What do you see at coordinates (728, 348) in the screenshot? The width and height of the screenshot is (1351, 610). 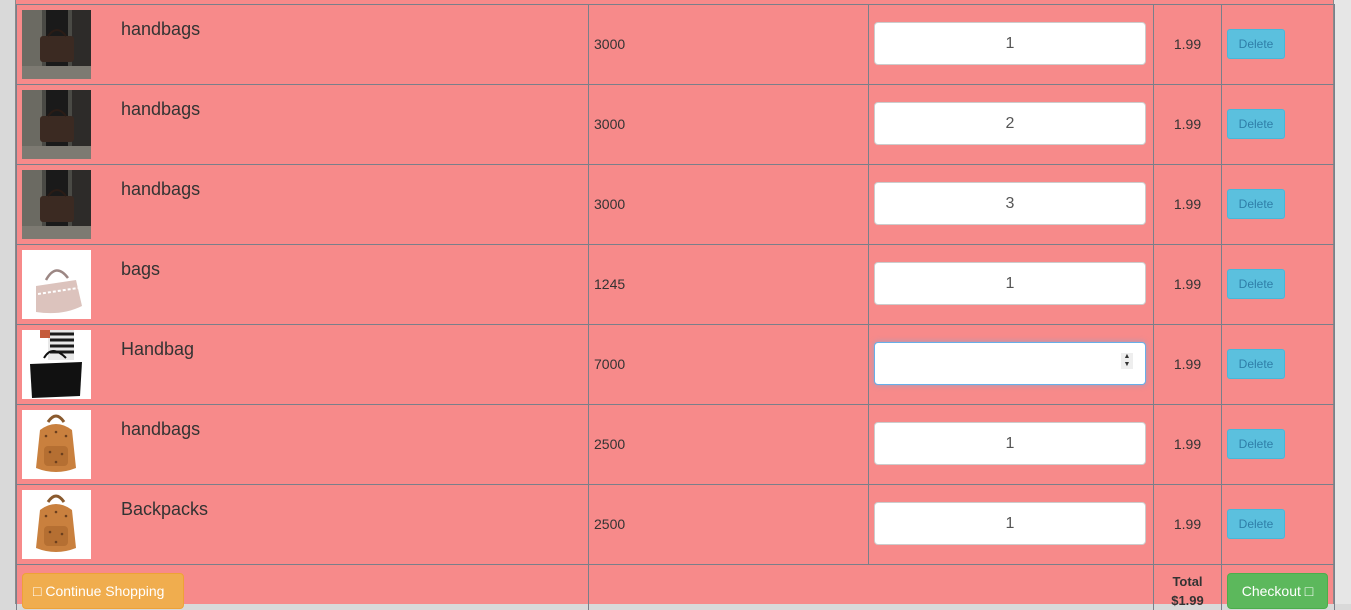 I see `product-price: 7000` at bounding box center [728, 348].